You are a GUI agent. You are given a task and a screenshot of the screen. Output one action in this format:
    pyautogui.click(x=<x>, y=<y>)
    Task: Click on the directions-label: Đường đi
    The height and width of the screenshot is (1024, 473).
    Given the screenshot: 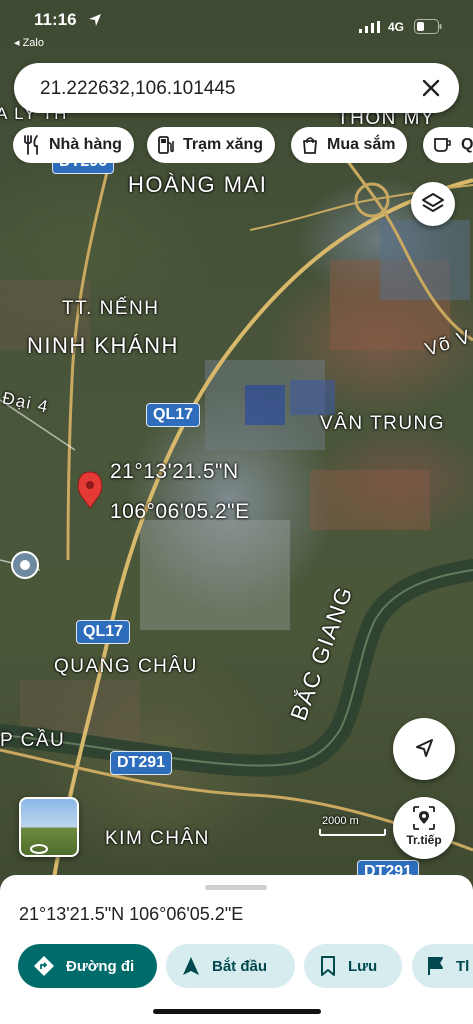 What is the action you would take?
    pyautogui.click(x=100, y=966)
    